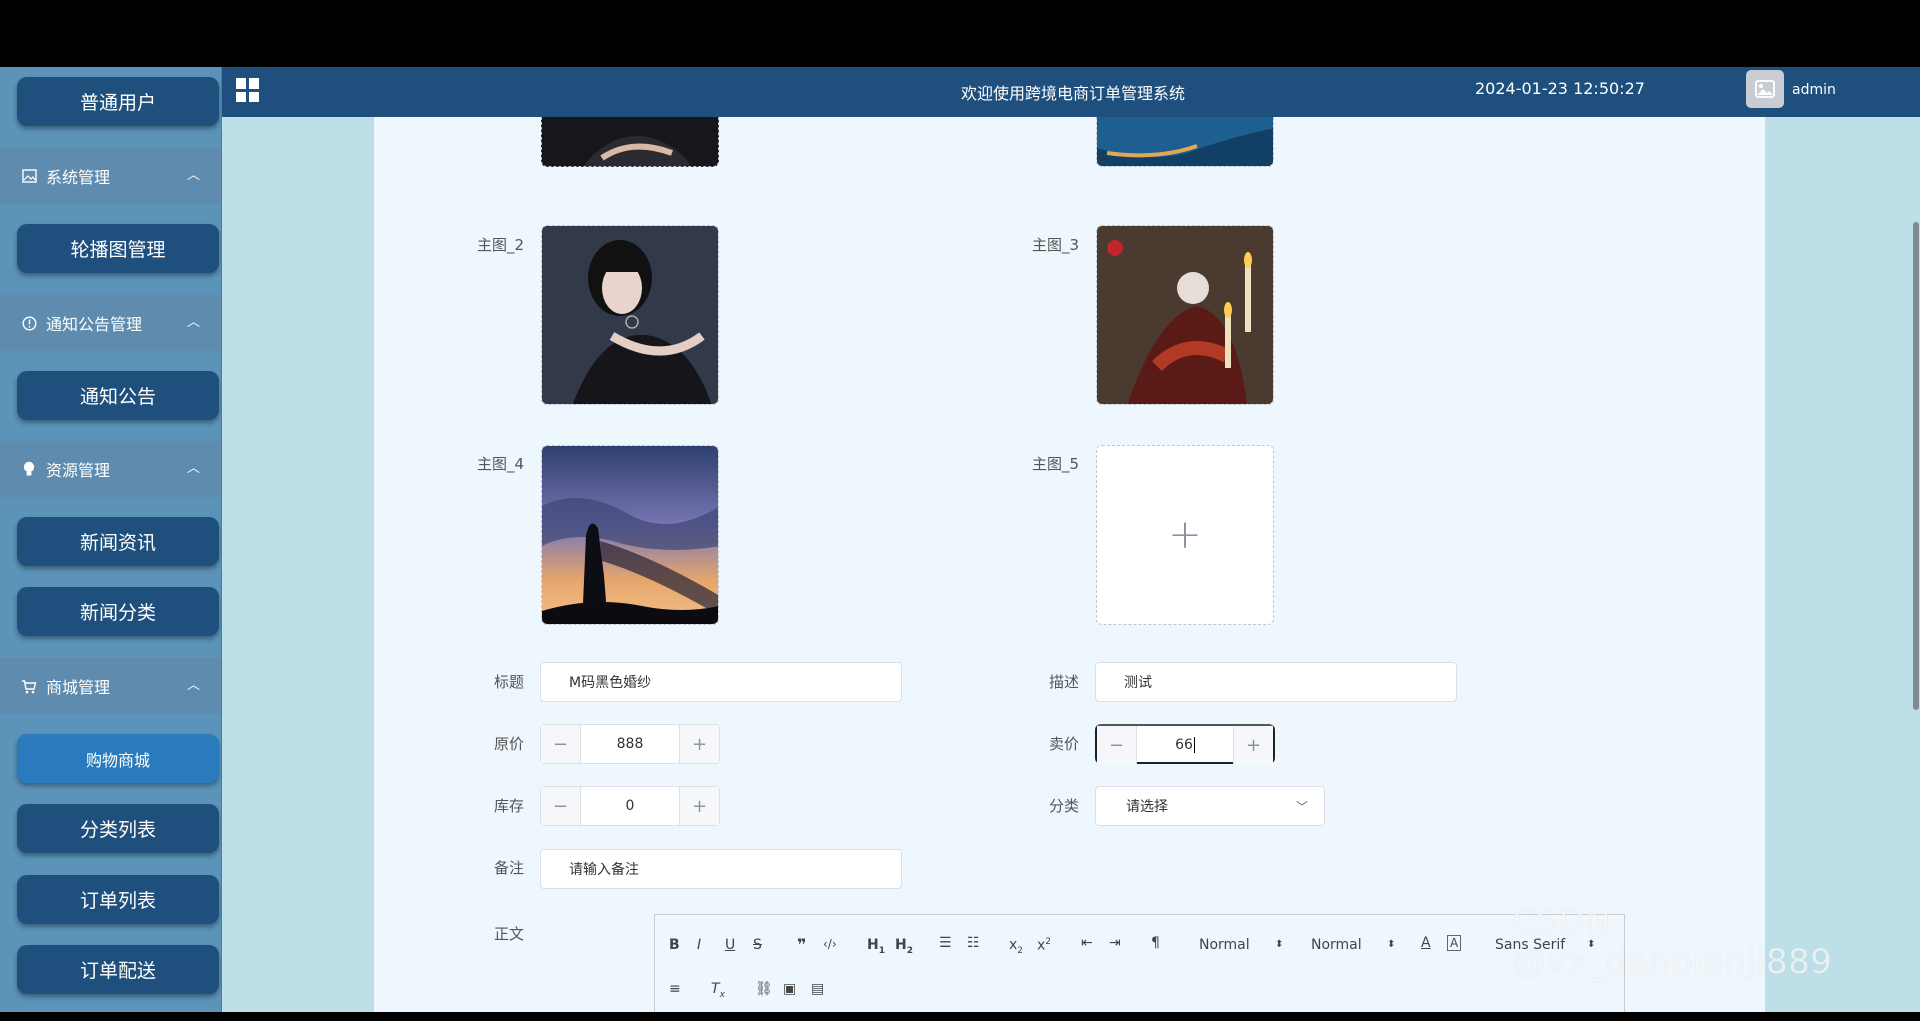  Describe the element at coordinates (118, 758) in the screenshot. I see `sidebar-item-shopping-mall: 购物商城` at that location.